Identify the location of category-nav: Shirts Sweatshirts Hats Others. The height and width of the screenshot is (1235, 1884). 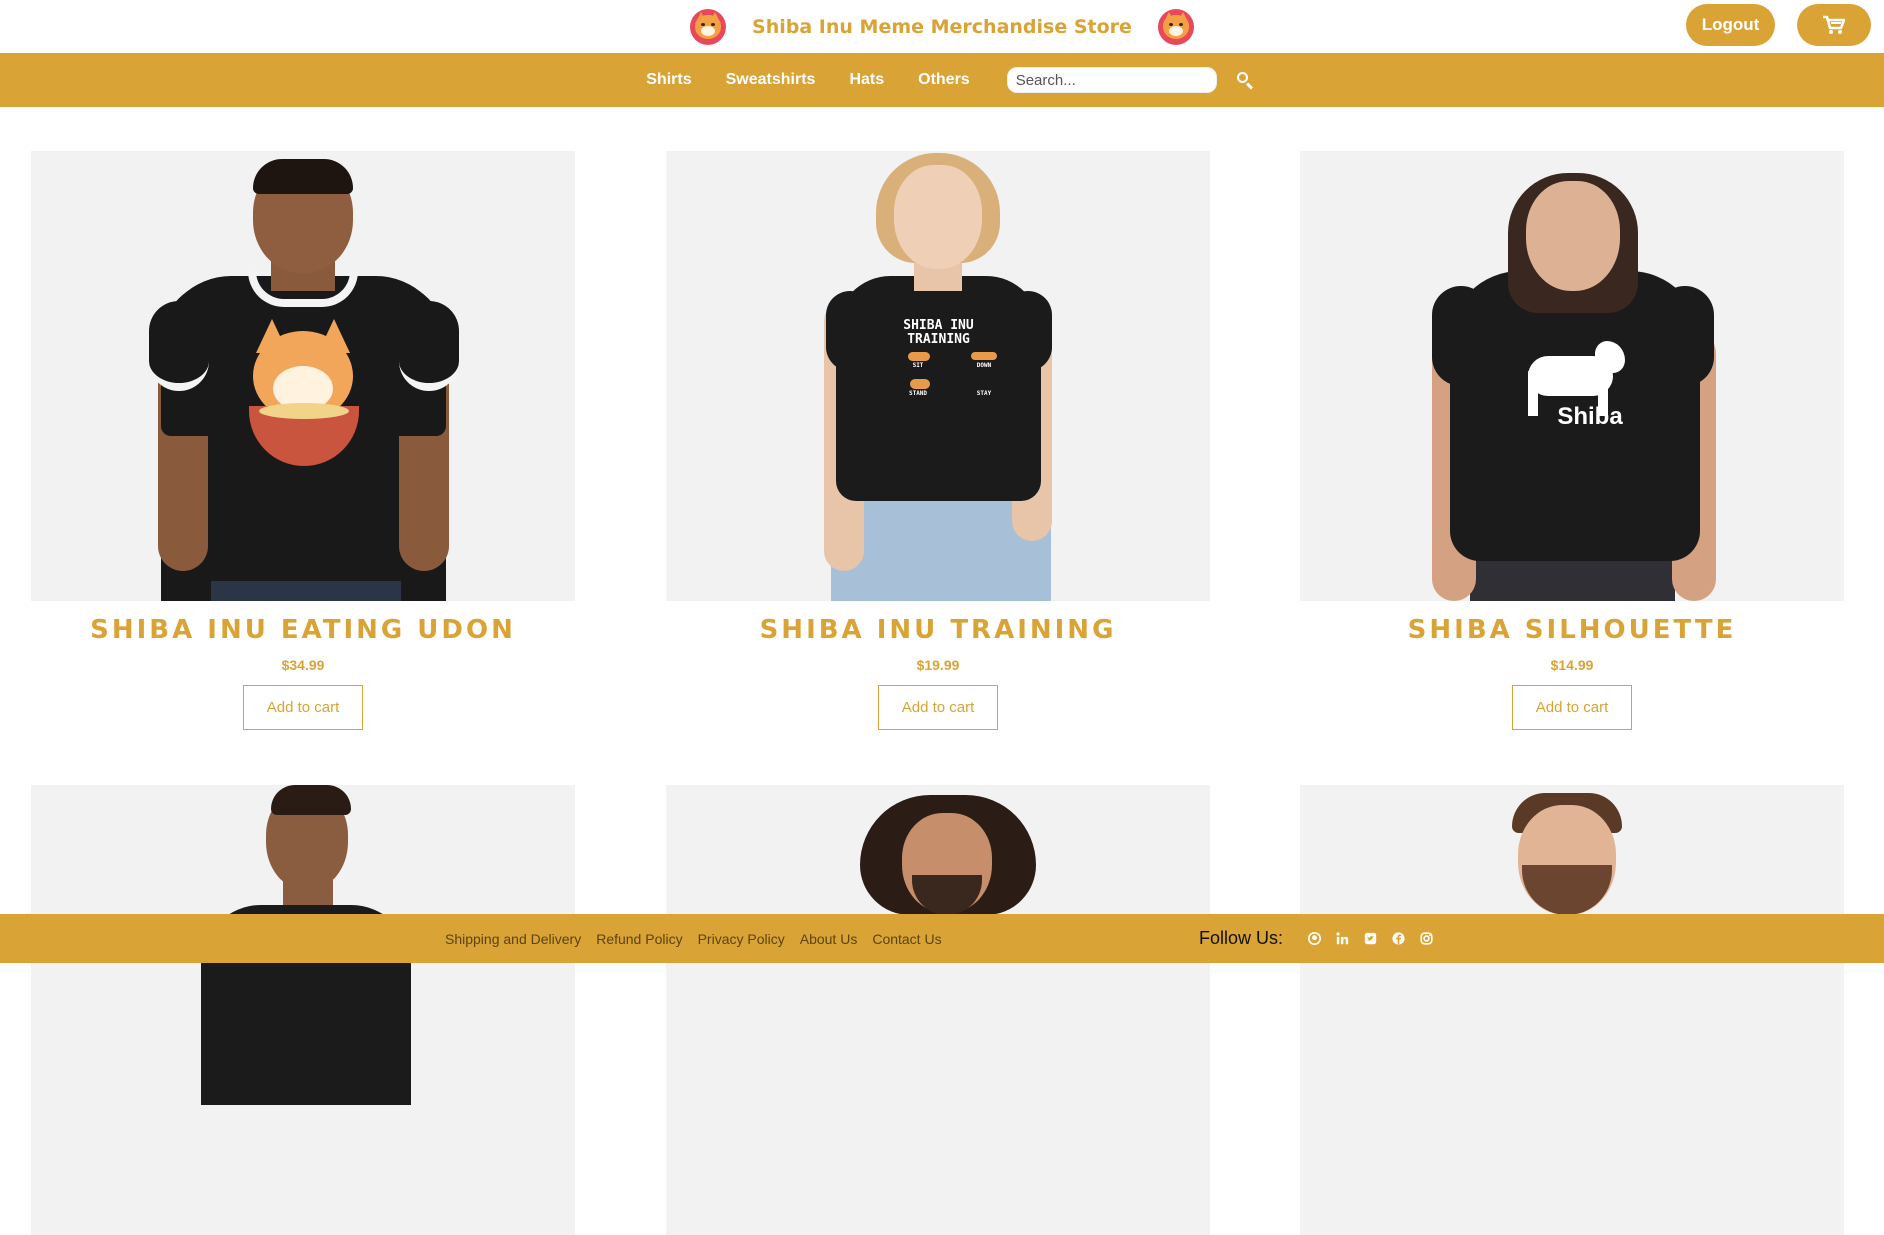
(942, 80).